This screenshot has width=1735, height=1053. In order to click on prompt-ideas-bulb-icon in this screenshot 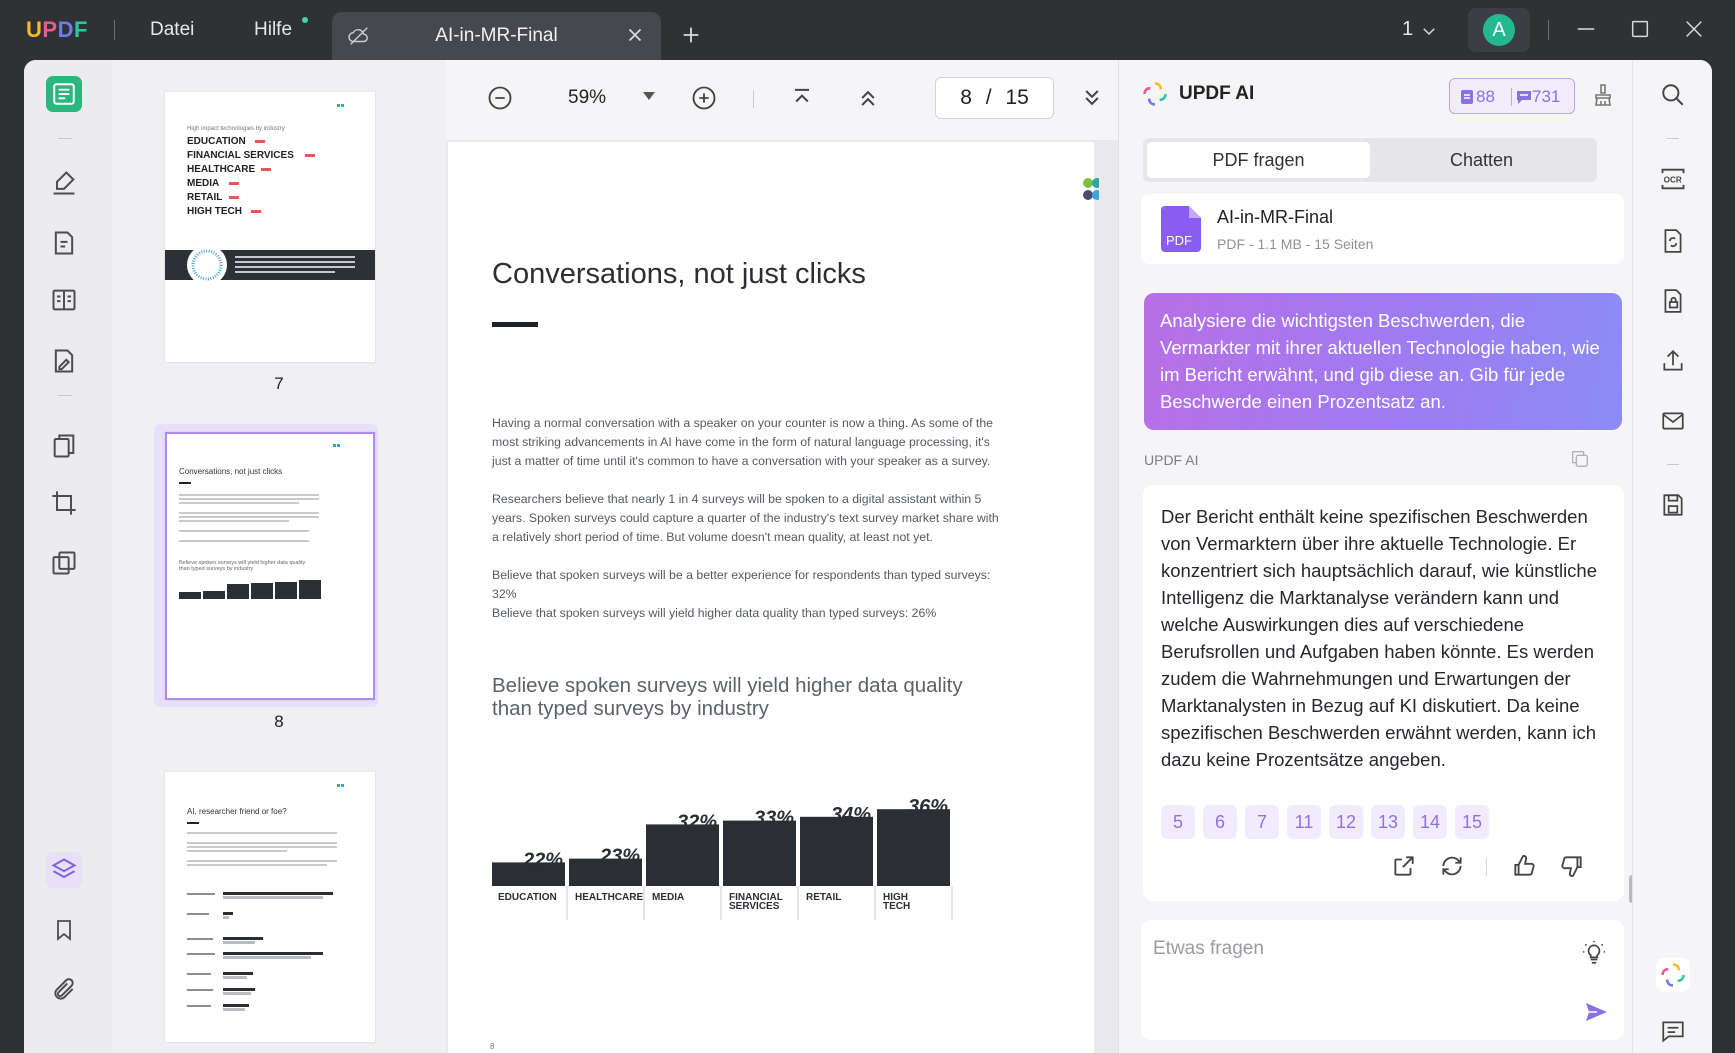, I will do `click(1594, 953)`.